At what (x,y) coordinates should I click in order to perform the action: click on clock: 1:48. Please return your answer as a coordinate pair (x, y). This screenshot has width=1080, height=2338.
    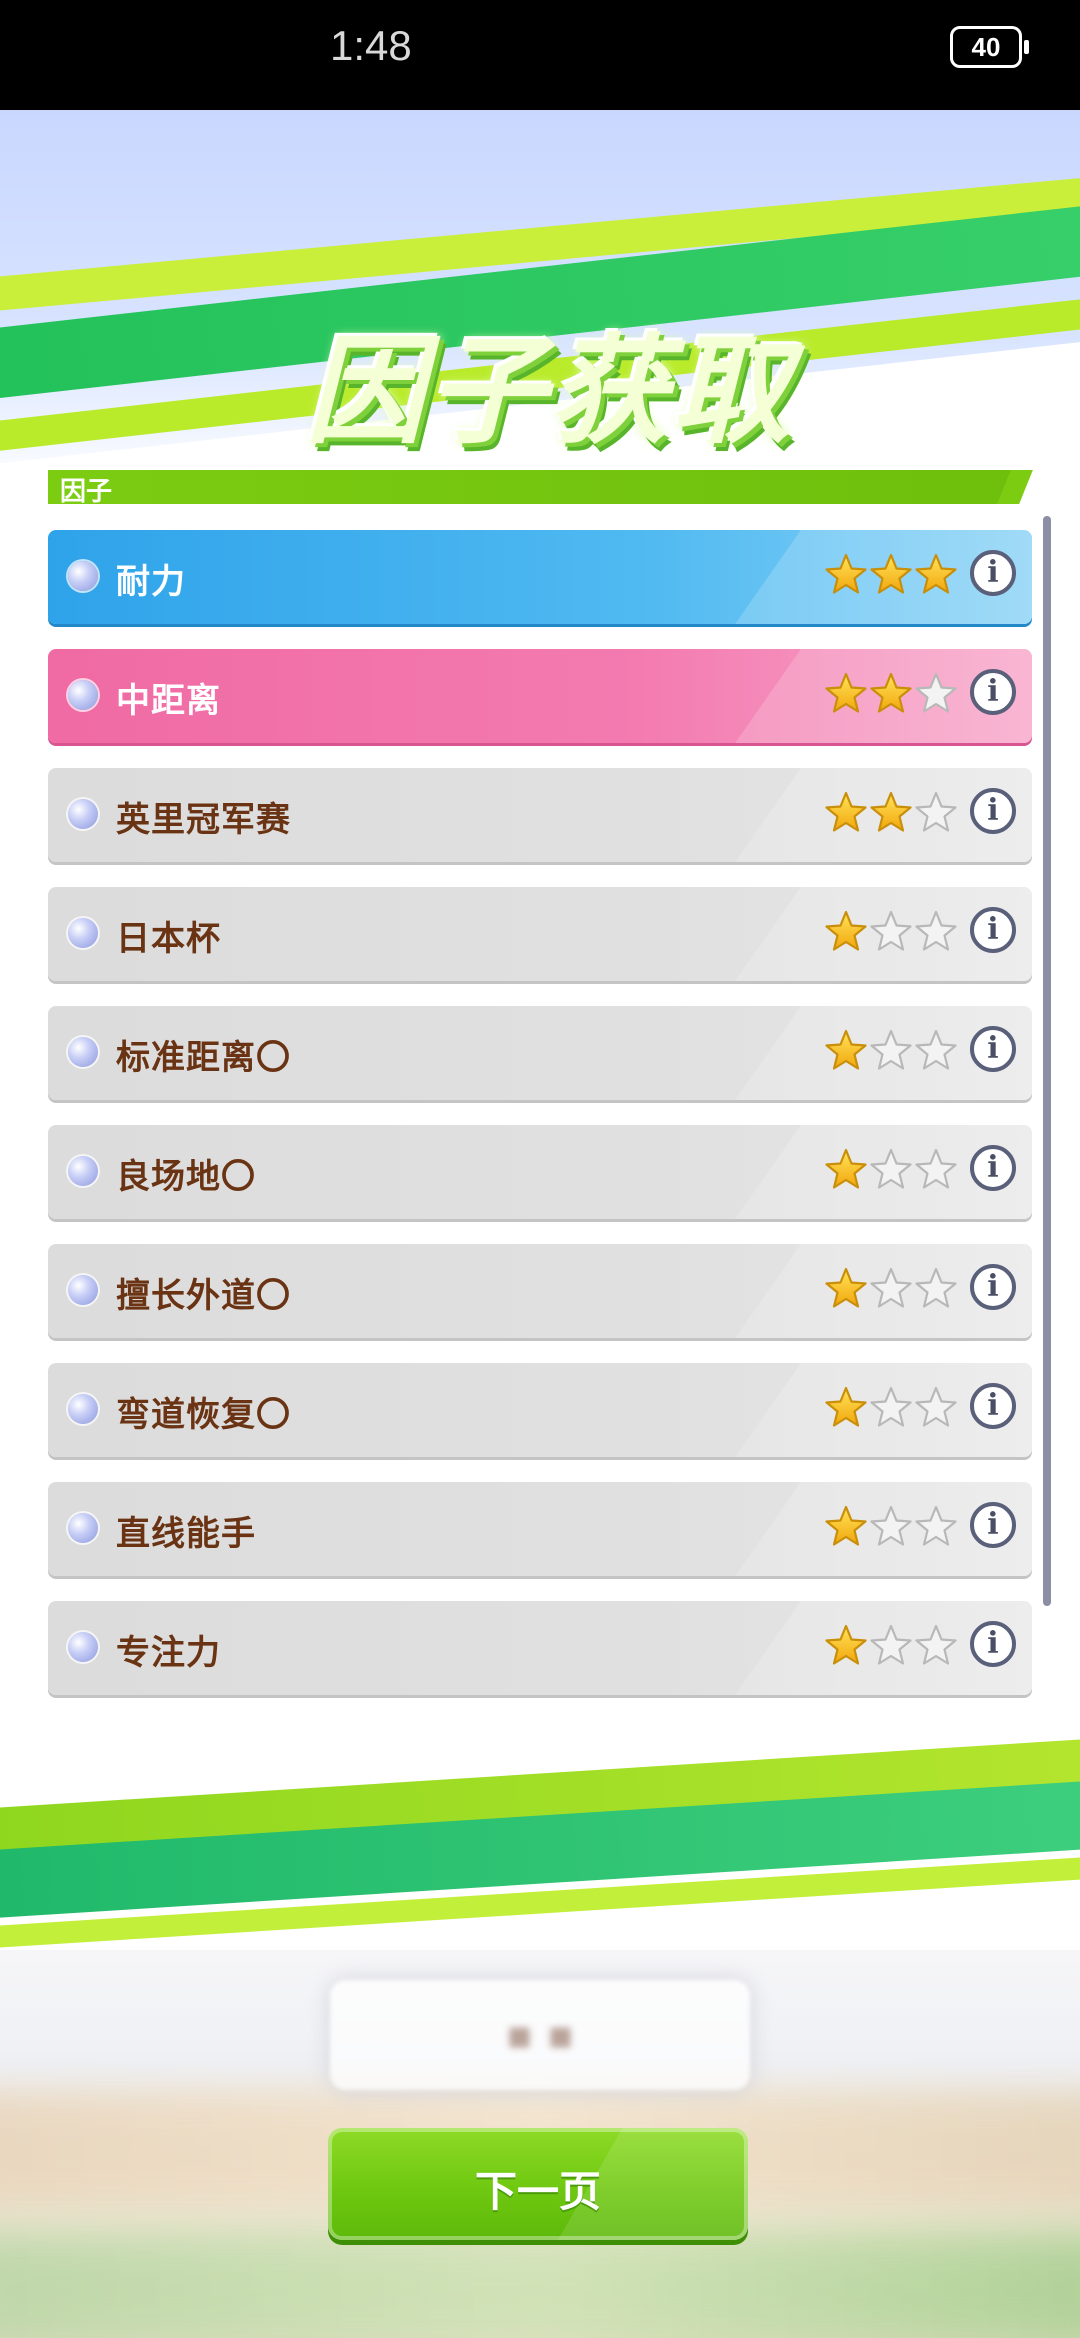
    Looking at the image, I should click on (371, 45).